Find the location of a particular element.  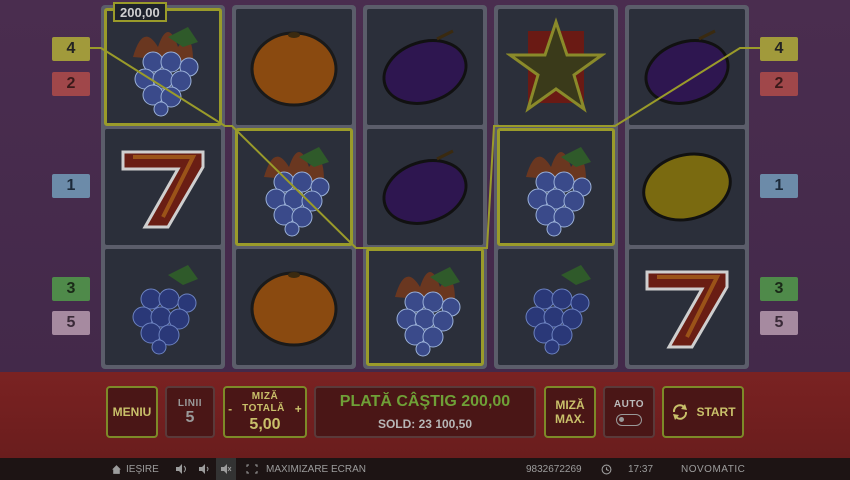

clock-icon is located at coordinates (606, 469).